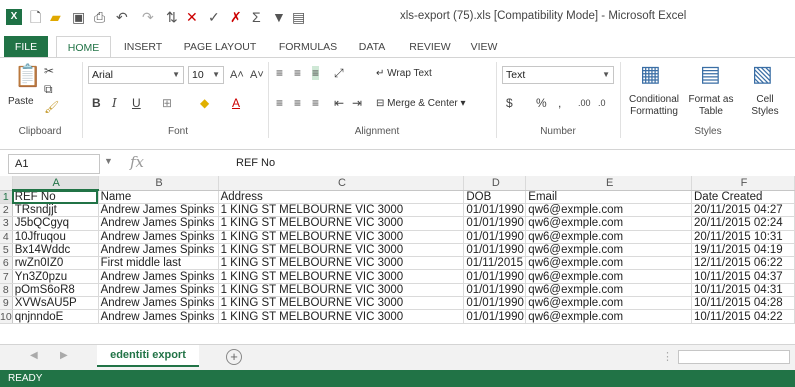 The image size is (795, 387). What do you see at coordinates (404, 73) in the screenshot?
I see `wrap-text-button: ↵ Wrap Text` at bounding box center [404, 73].